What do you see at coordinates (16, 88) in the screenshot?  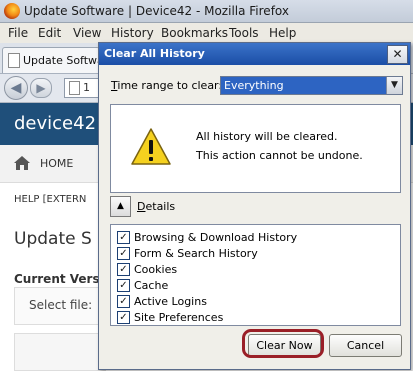 I see `back-arrow-icon: ◀` at bounding box center [16, 88].